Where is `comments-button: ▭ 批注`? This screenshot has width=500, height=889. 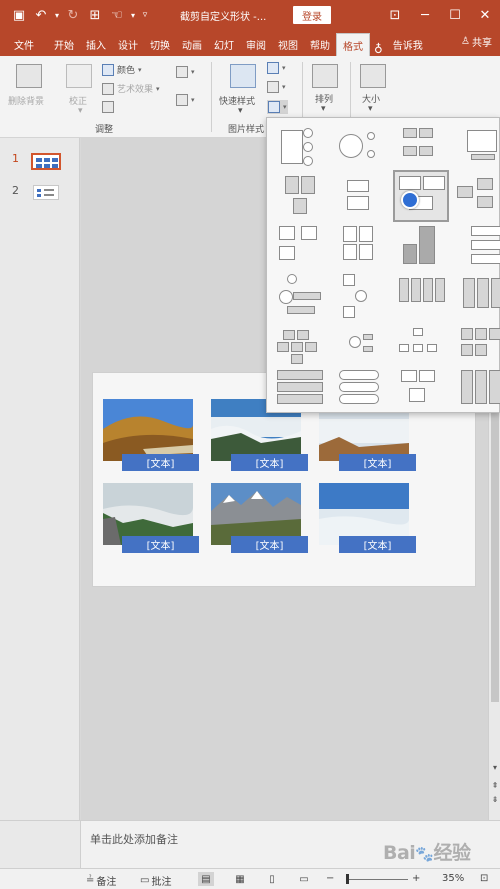 comments-button: ▭ 批注 is located at coordinates (155, 880).